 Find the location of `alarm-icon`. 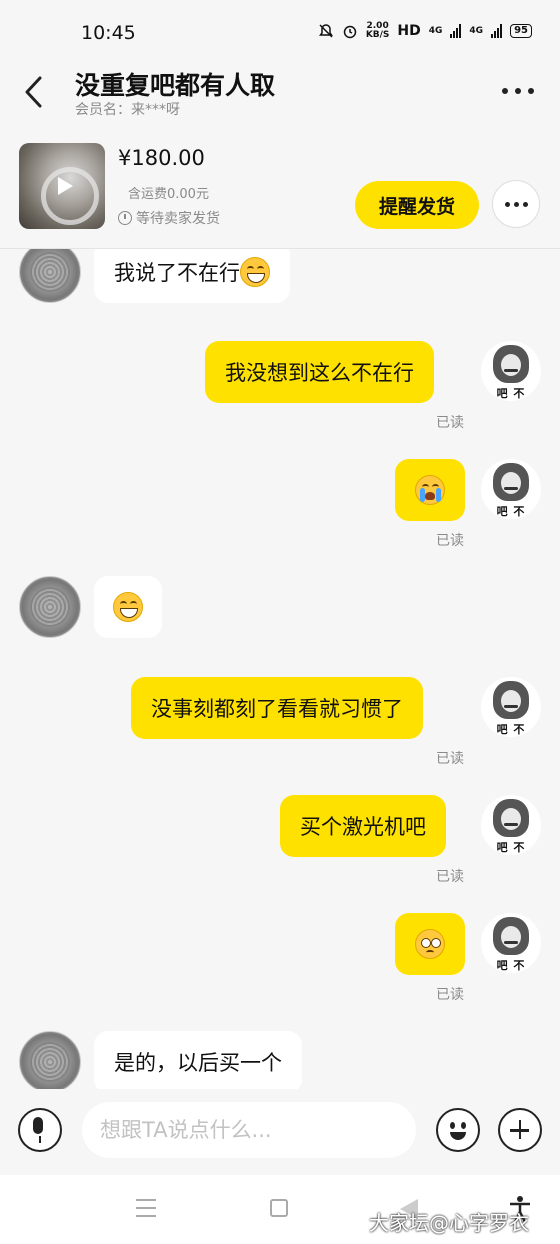

alarm-icon is located at coordinates (350, 32).